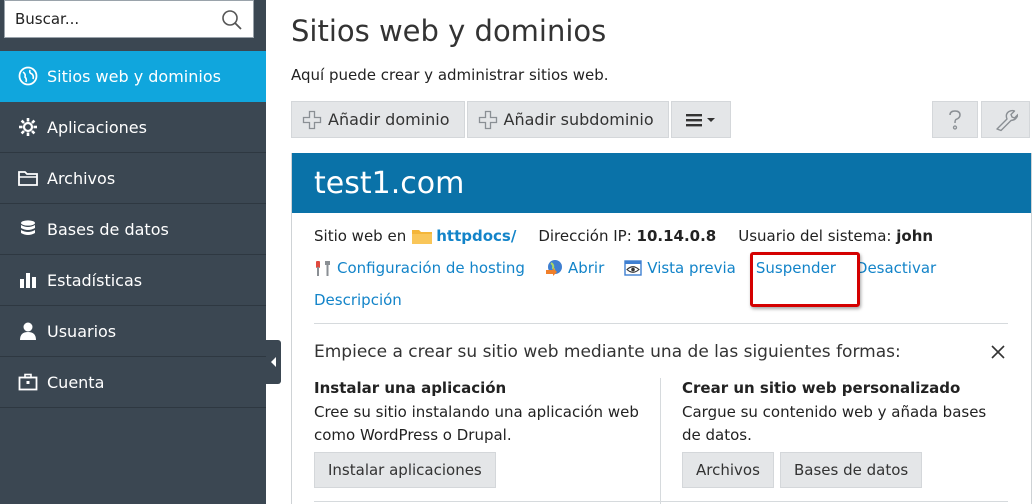 Image resolution: width=1032 pixels, height=504 pixels. I want to click on install-applications-button: Instalar aplicaciones, so click(405, 470).